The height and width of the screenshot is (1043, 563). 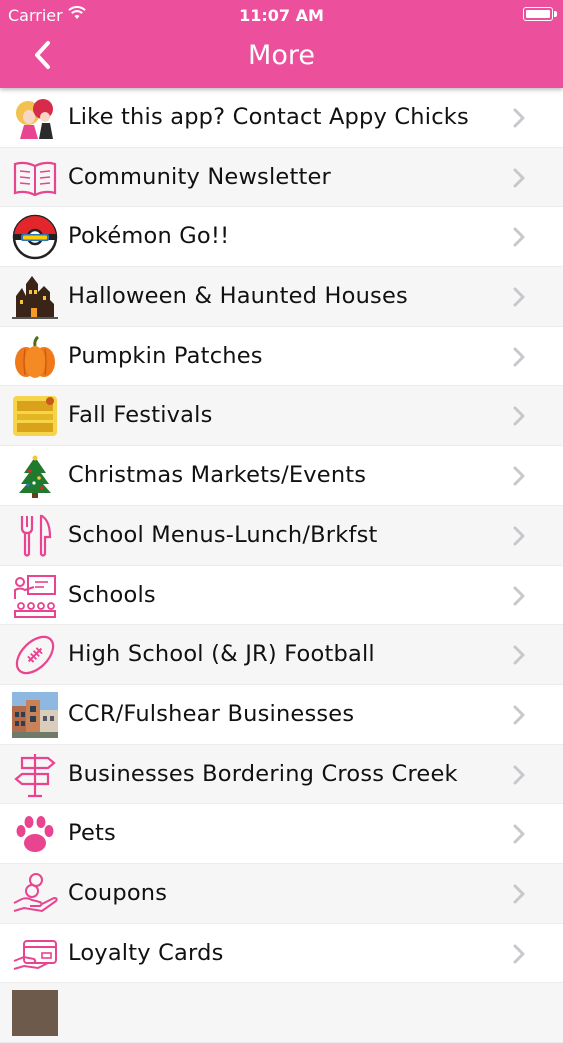 I want to click on fall-festival-logo-icon, so click(x=35, y=416).